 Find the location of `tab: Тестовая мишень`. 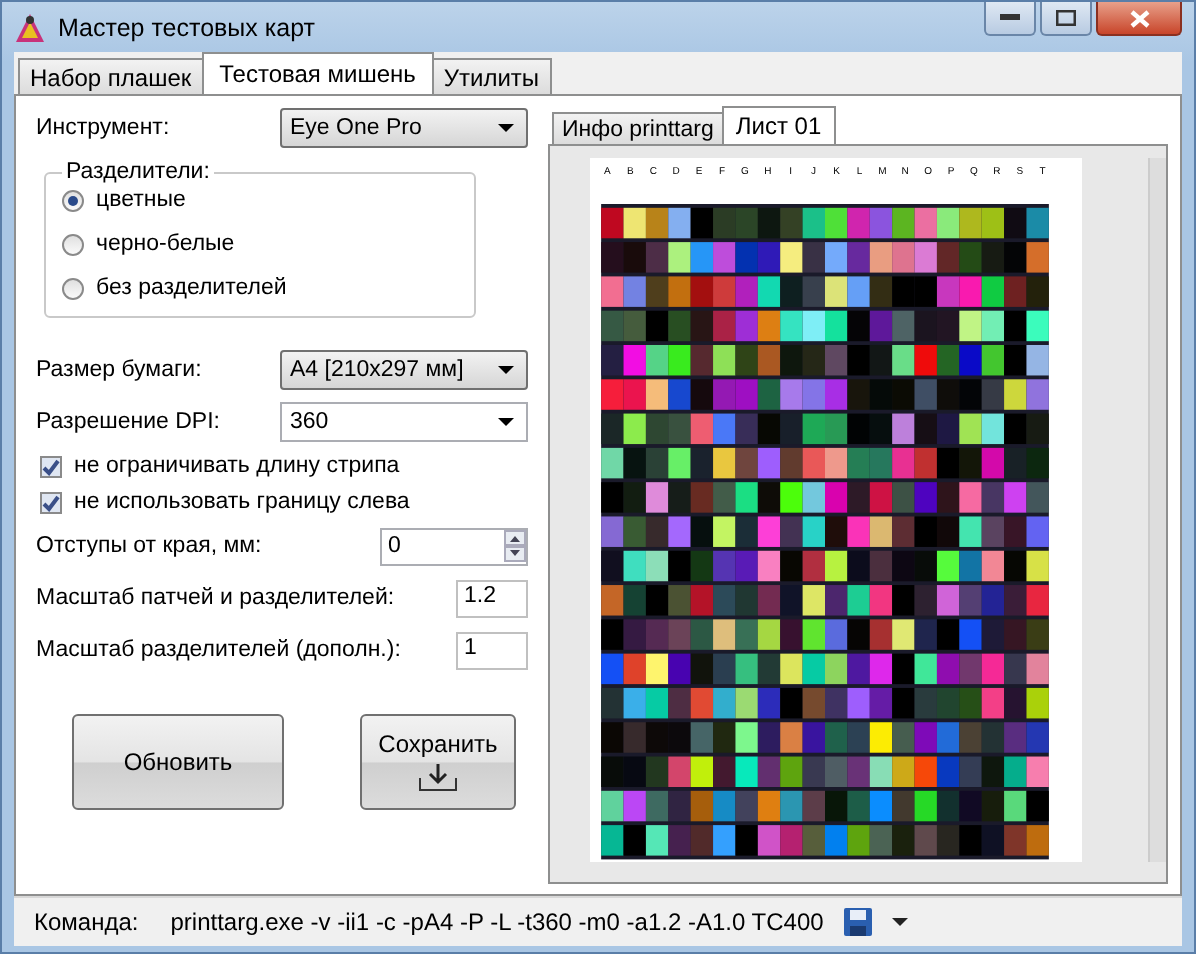

tab: Тестовая мишень is located at coordinates (317, 73).